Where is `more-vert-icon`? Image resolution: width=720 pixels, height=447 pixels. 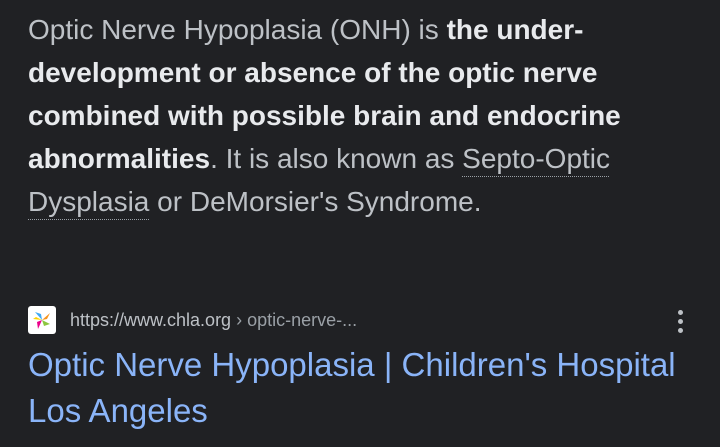 more-vert-icon is located at coordinates (680, 321).